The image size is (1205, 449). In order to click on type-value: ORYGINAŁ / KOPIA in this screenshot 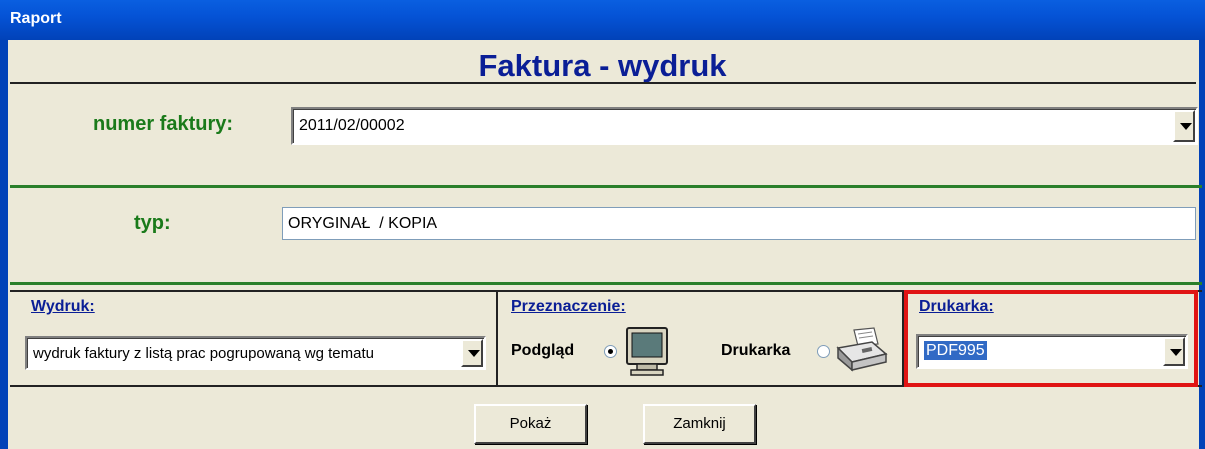, I will do `click(363, 223)`.